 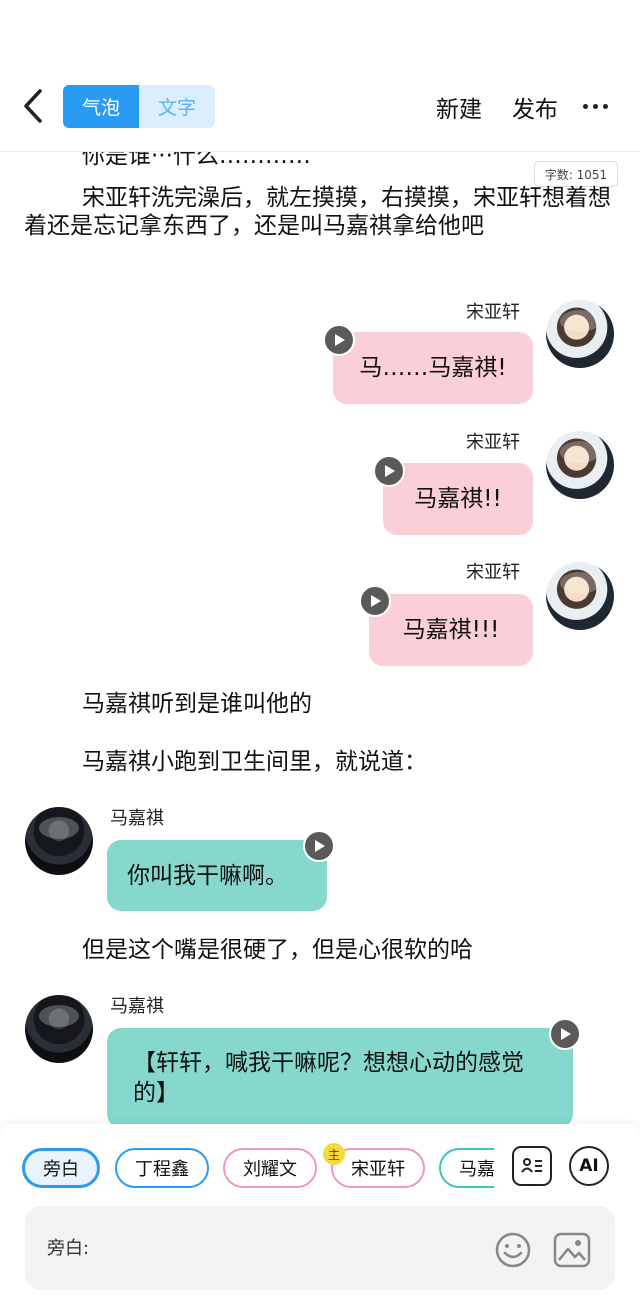 What do you see at coordinates (101, 106) in the screenshot?
I see `tab-bubble: 气泡` at bounding box center [101, 106].